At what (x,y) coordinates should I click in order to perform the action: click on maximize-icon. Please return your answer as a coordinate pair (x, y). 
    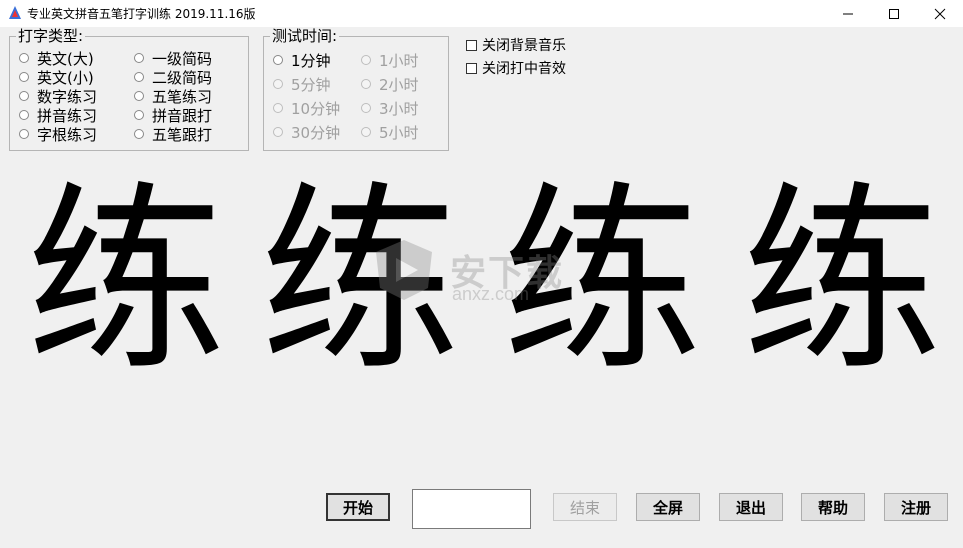
    Looking at the image, I should click on (894, 13).